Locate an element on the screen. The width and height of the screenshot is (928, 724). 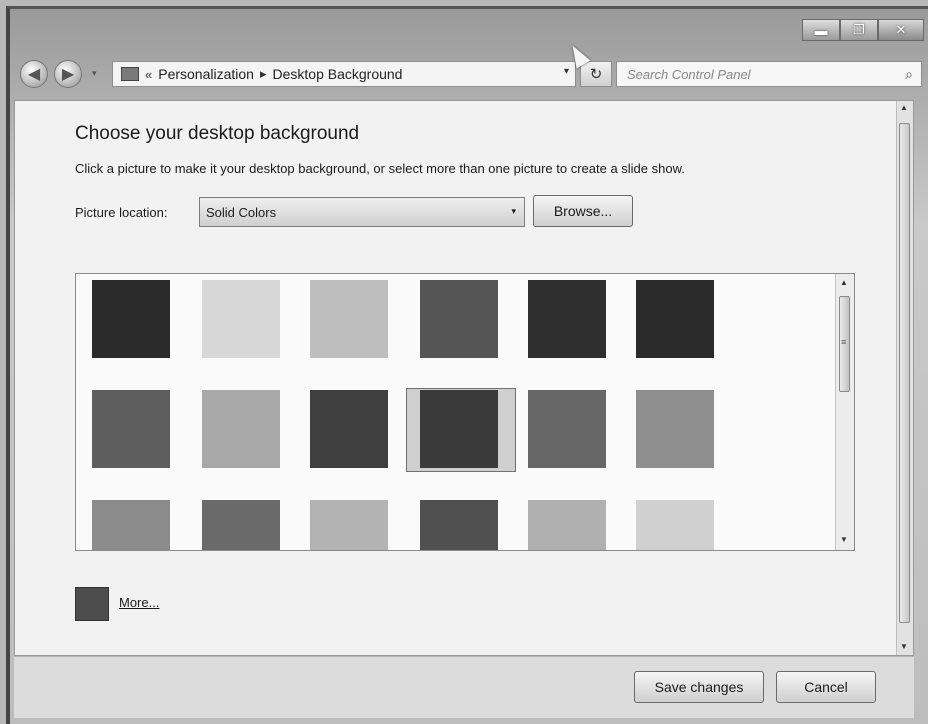
grid-scrollbar: ▲ ≡ ▼ is located at coordinates (844, 412).